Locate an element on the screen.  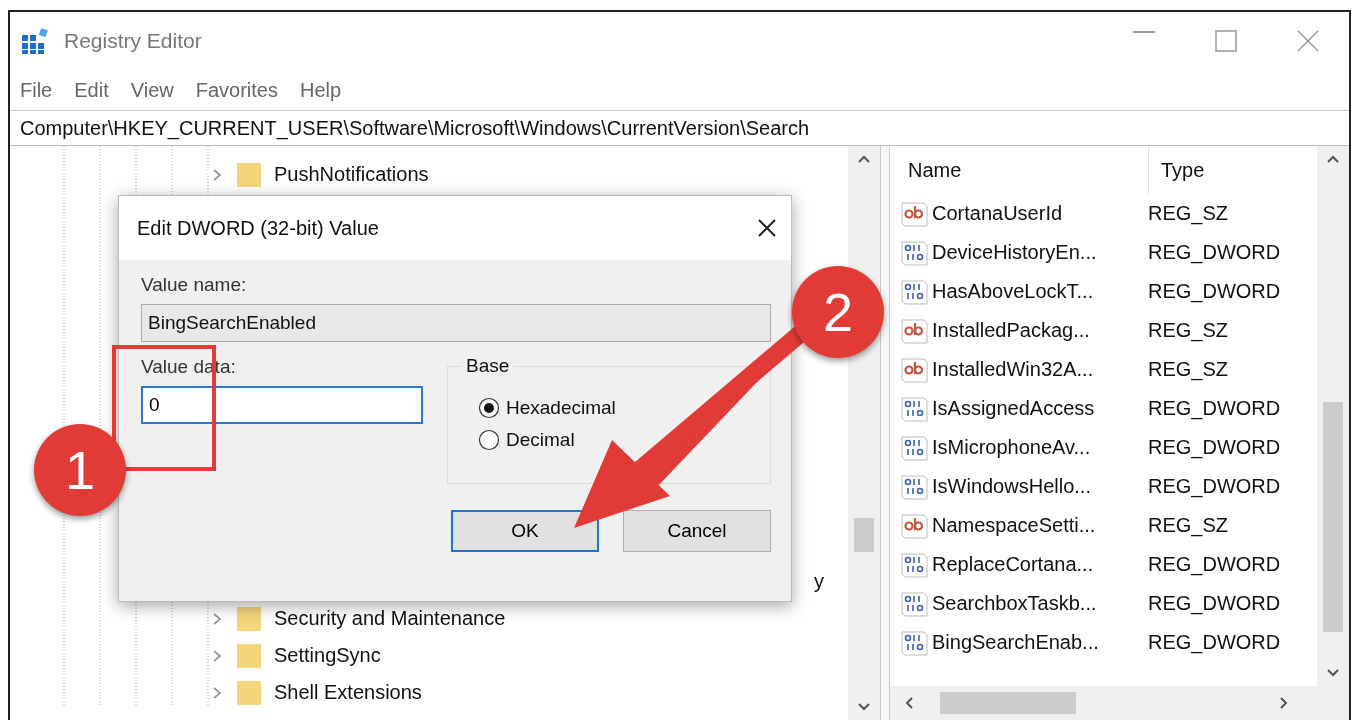
registry-app-icon is located at coordinates (35, 41).